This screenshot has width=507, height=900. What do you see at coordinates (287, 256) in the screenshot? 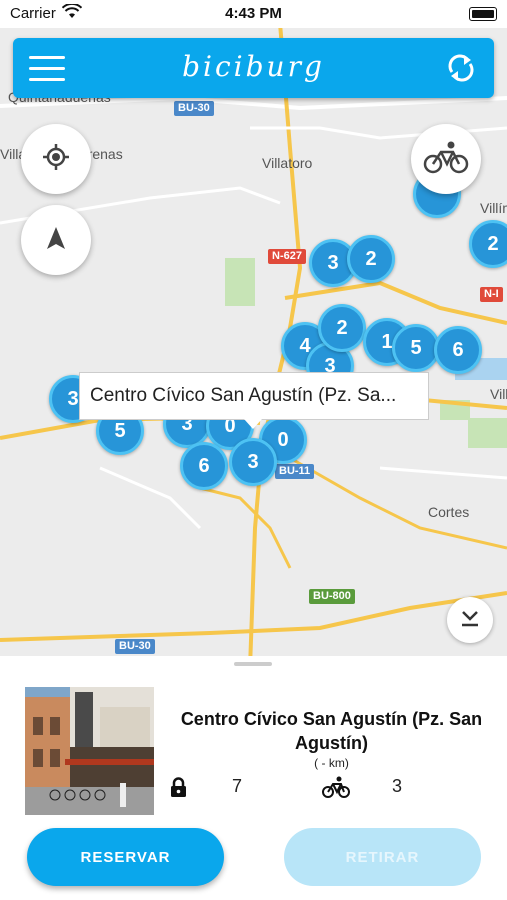
I see `road-shield: N-627` at bounding box center [287, 256].